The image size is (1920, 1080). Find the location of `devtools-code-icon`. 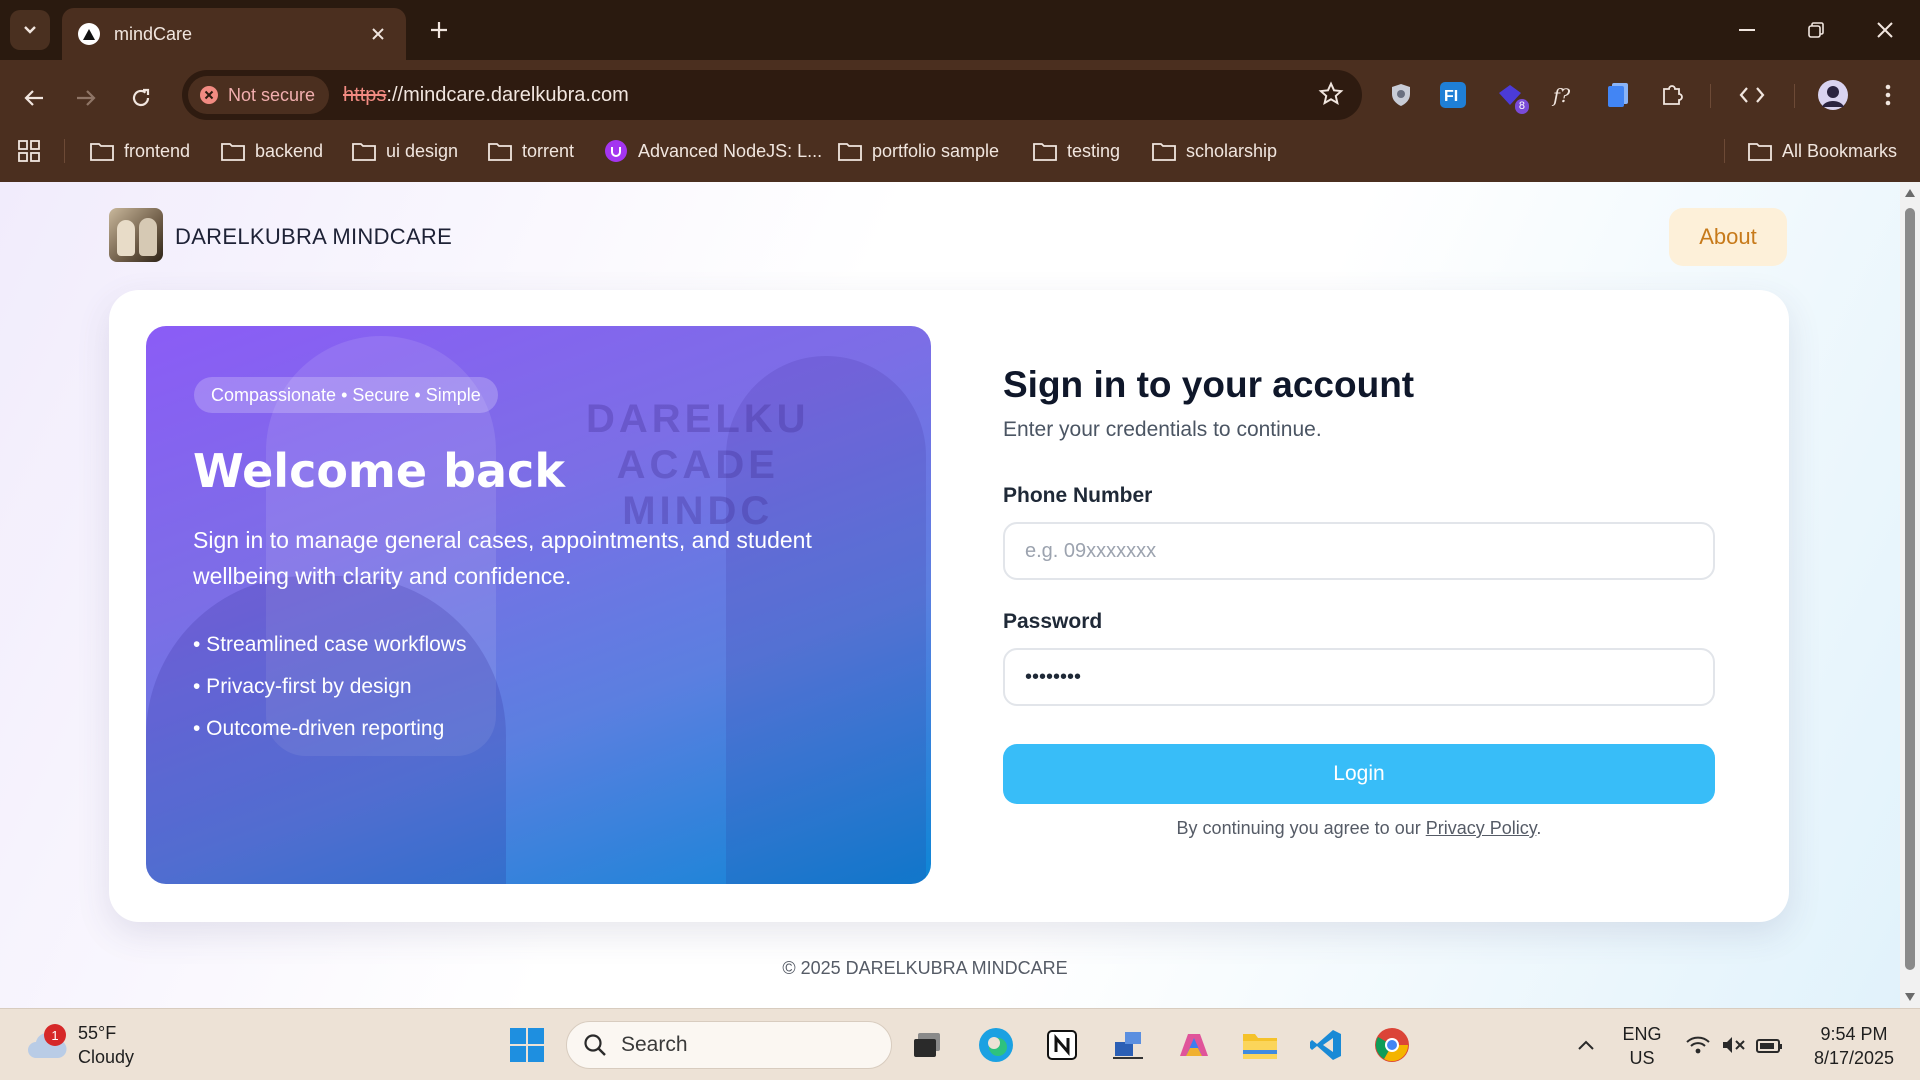

devtools-code-icon is located at coordinates (1752, 95).